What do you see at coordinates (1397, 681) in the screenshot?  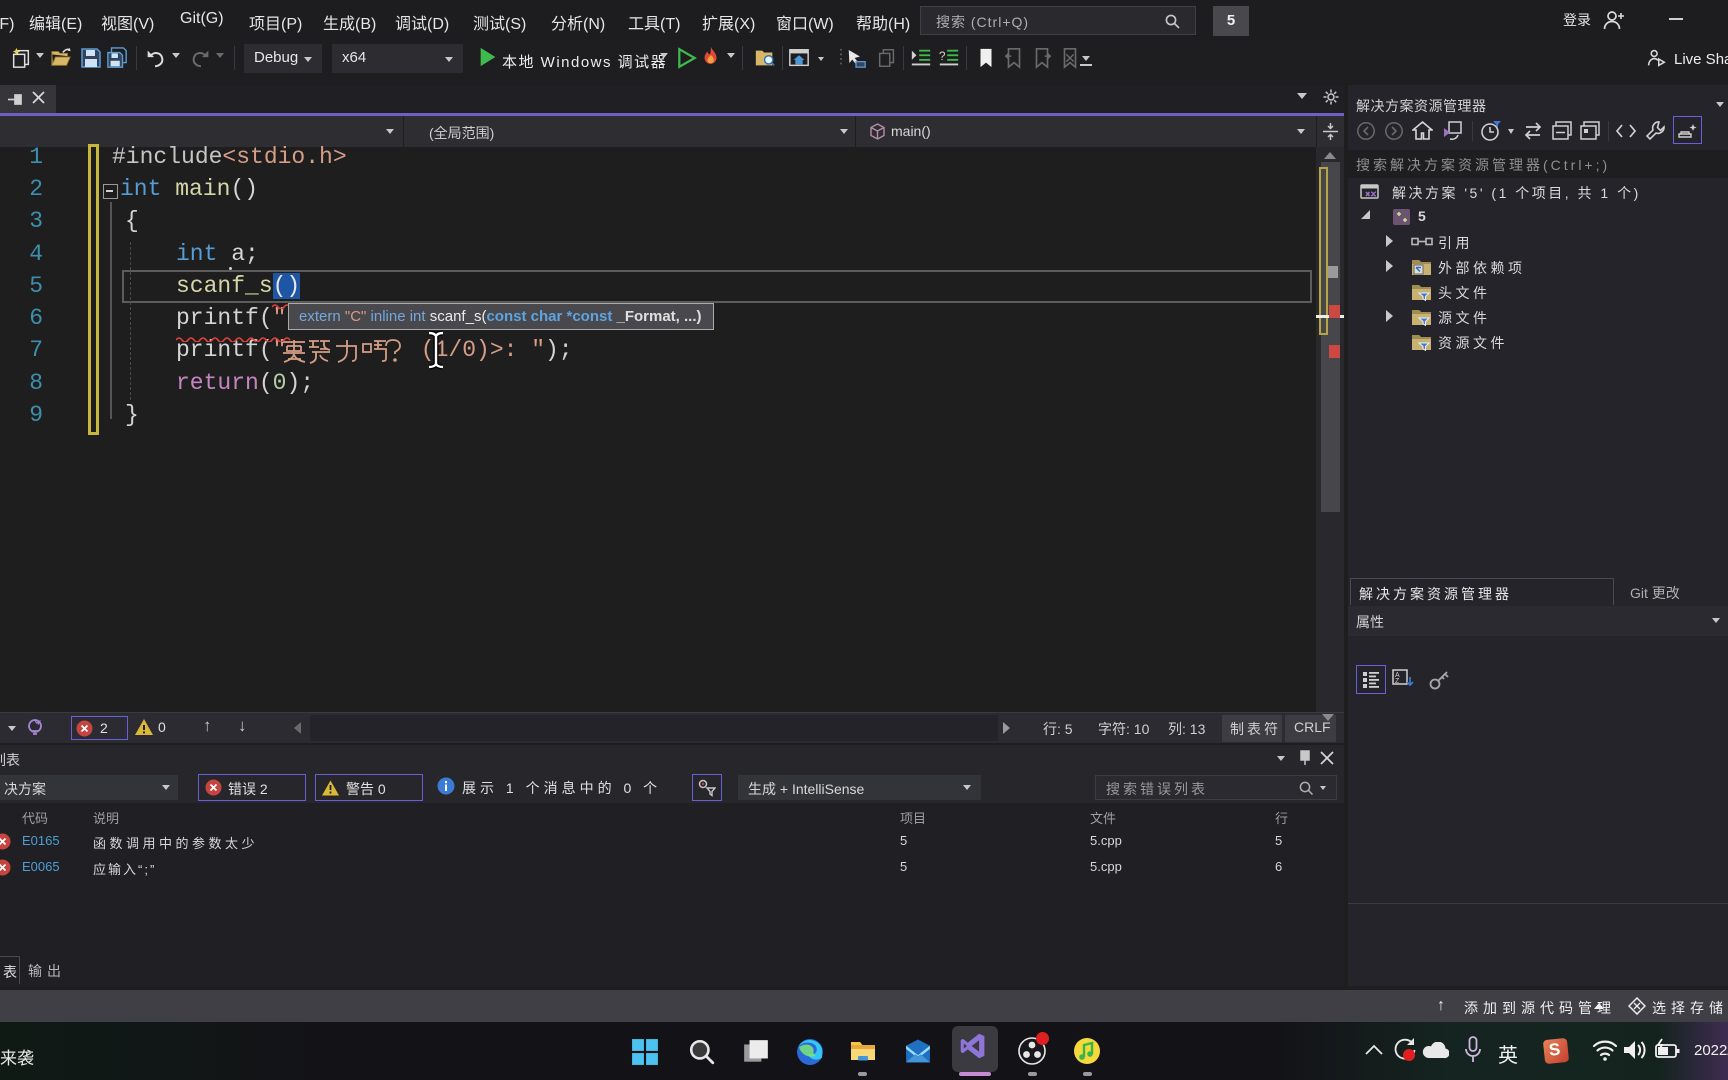 I see `svg-text: Z` at bounding box center [1397, 681].